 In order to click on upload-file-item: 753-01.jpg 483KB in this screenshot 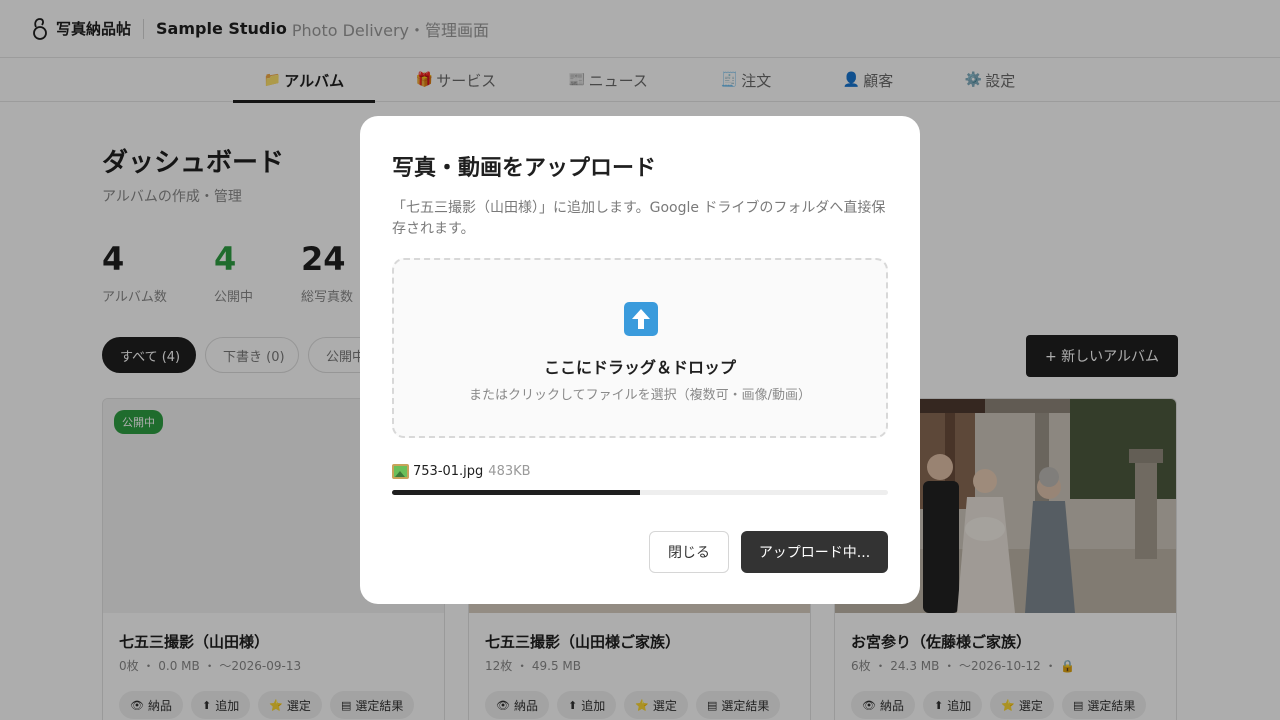, I will do `click(461, 471)`.